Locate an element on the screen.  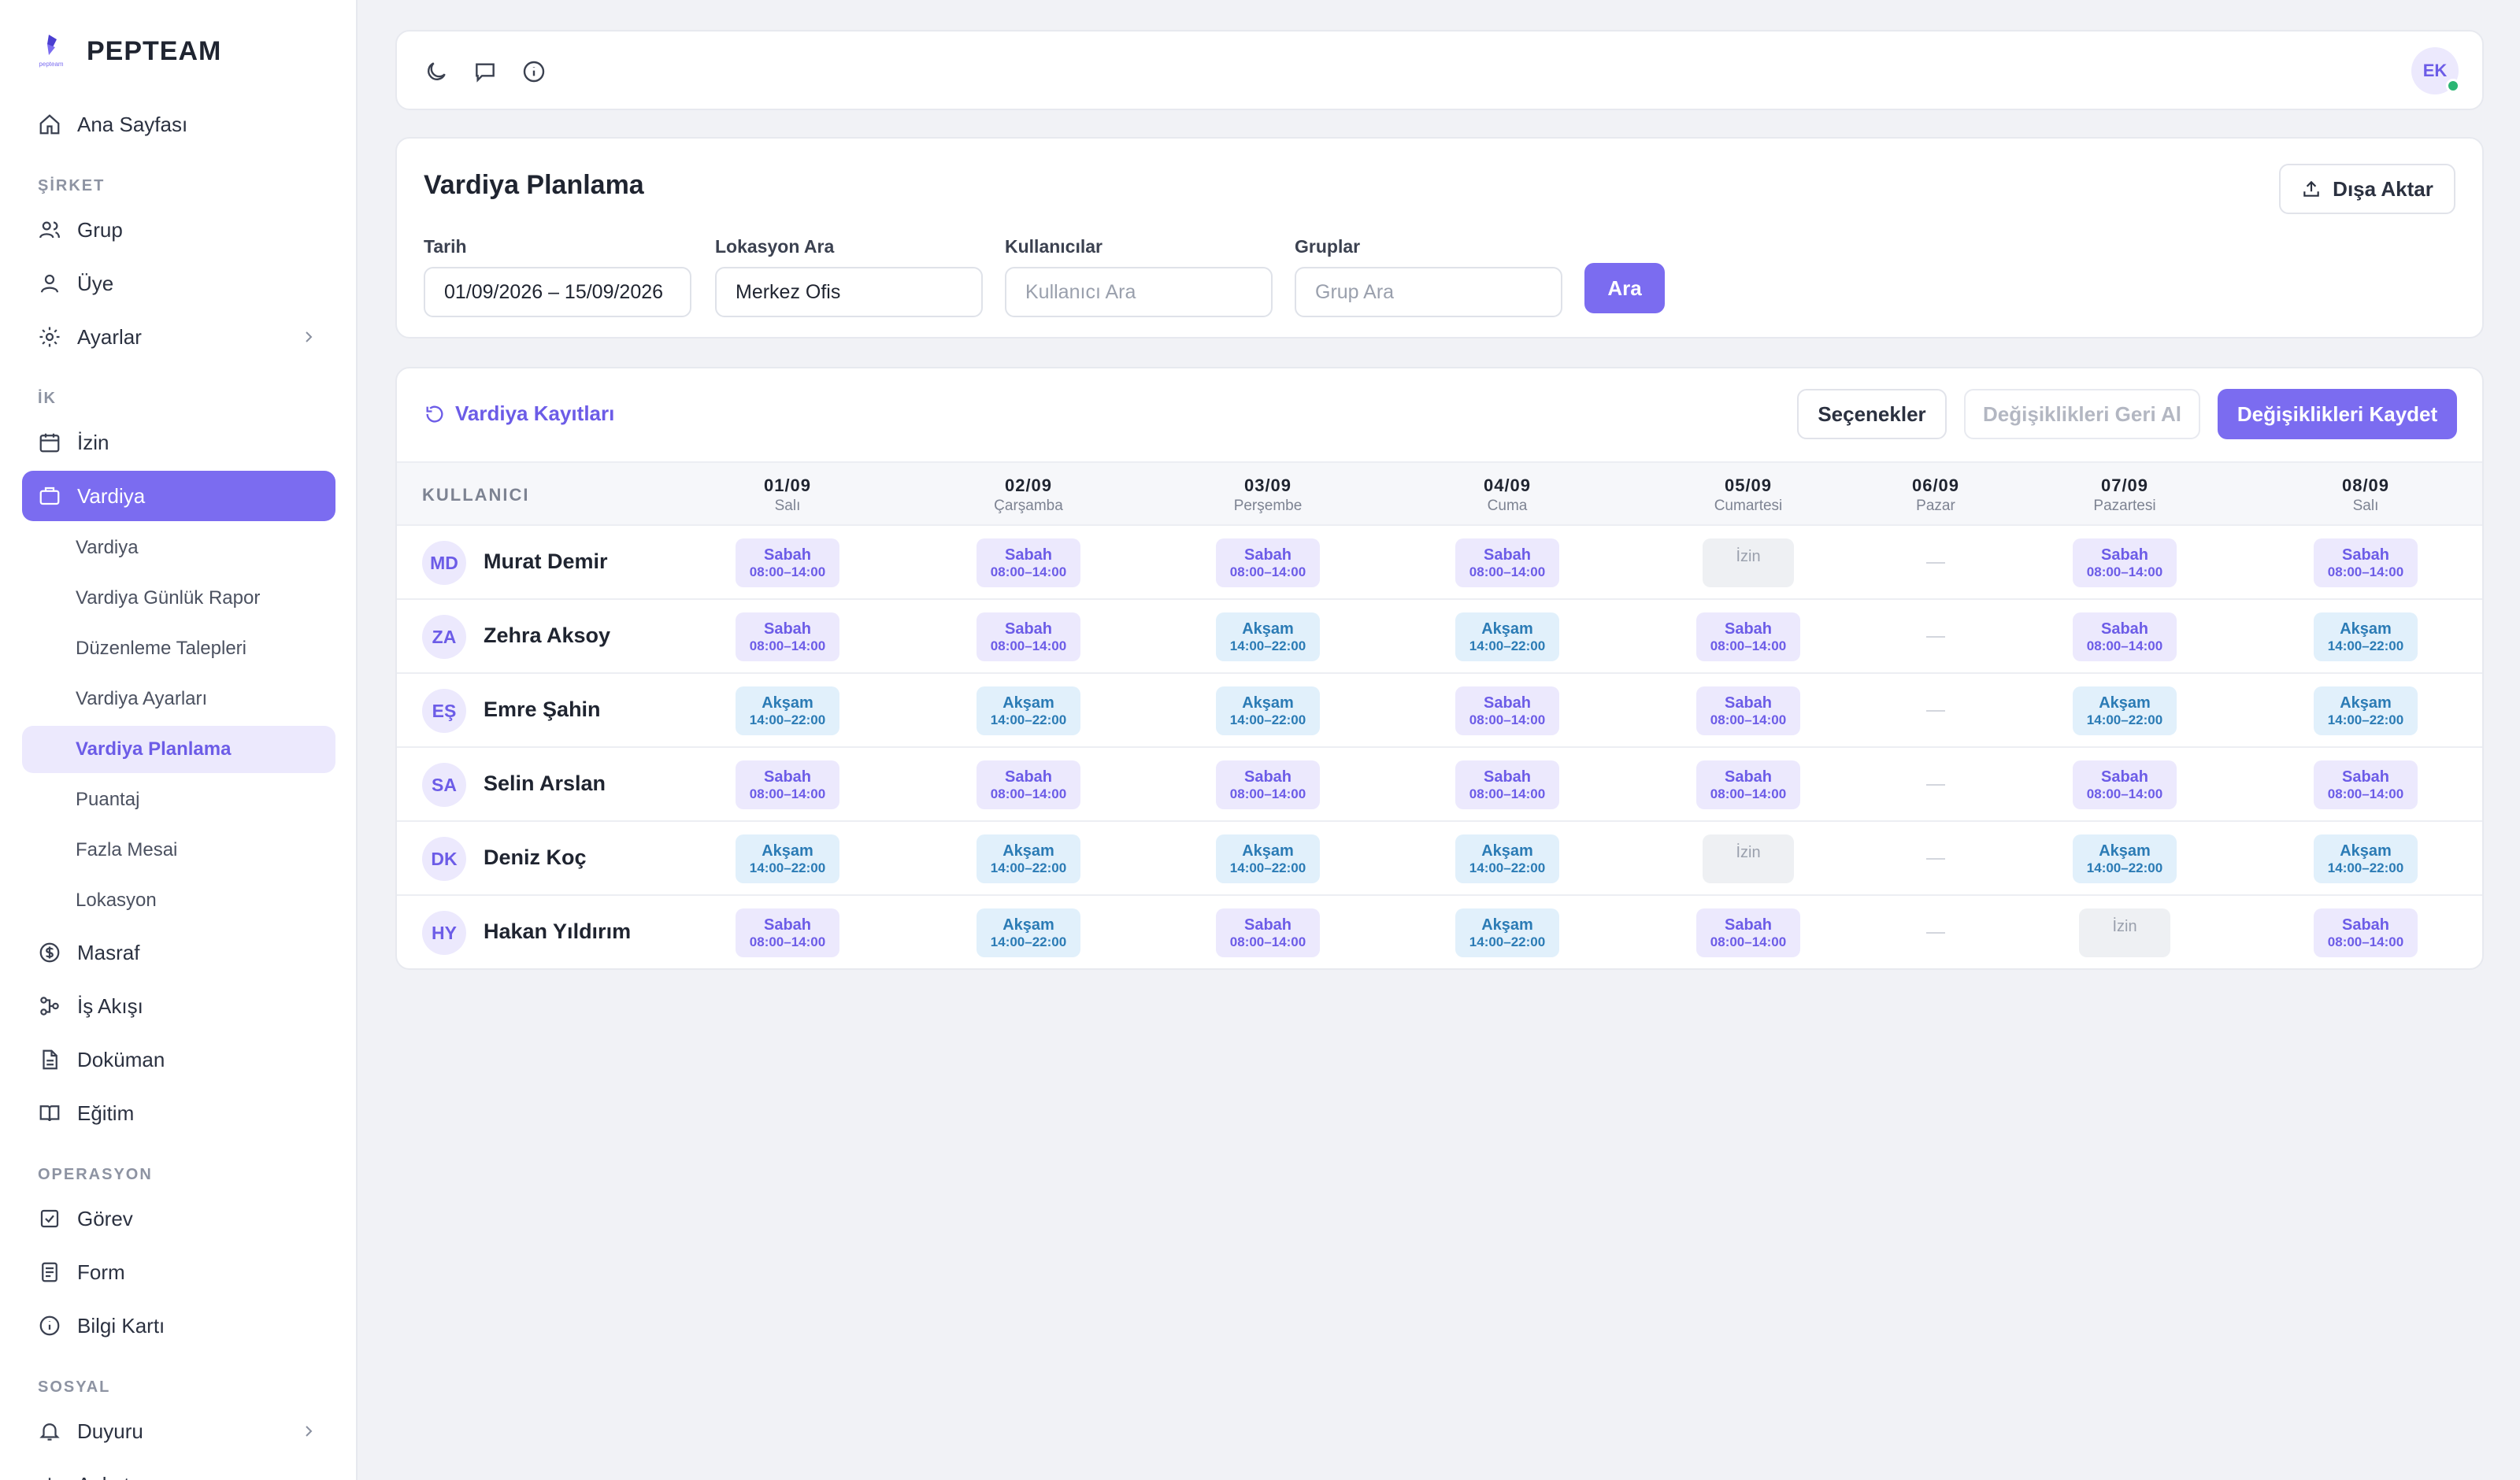
sidebar-item-ayarlar: Ayarlar is located at coordinates (178, 337).